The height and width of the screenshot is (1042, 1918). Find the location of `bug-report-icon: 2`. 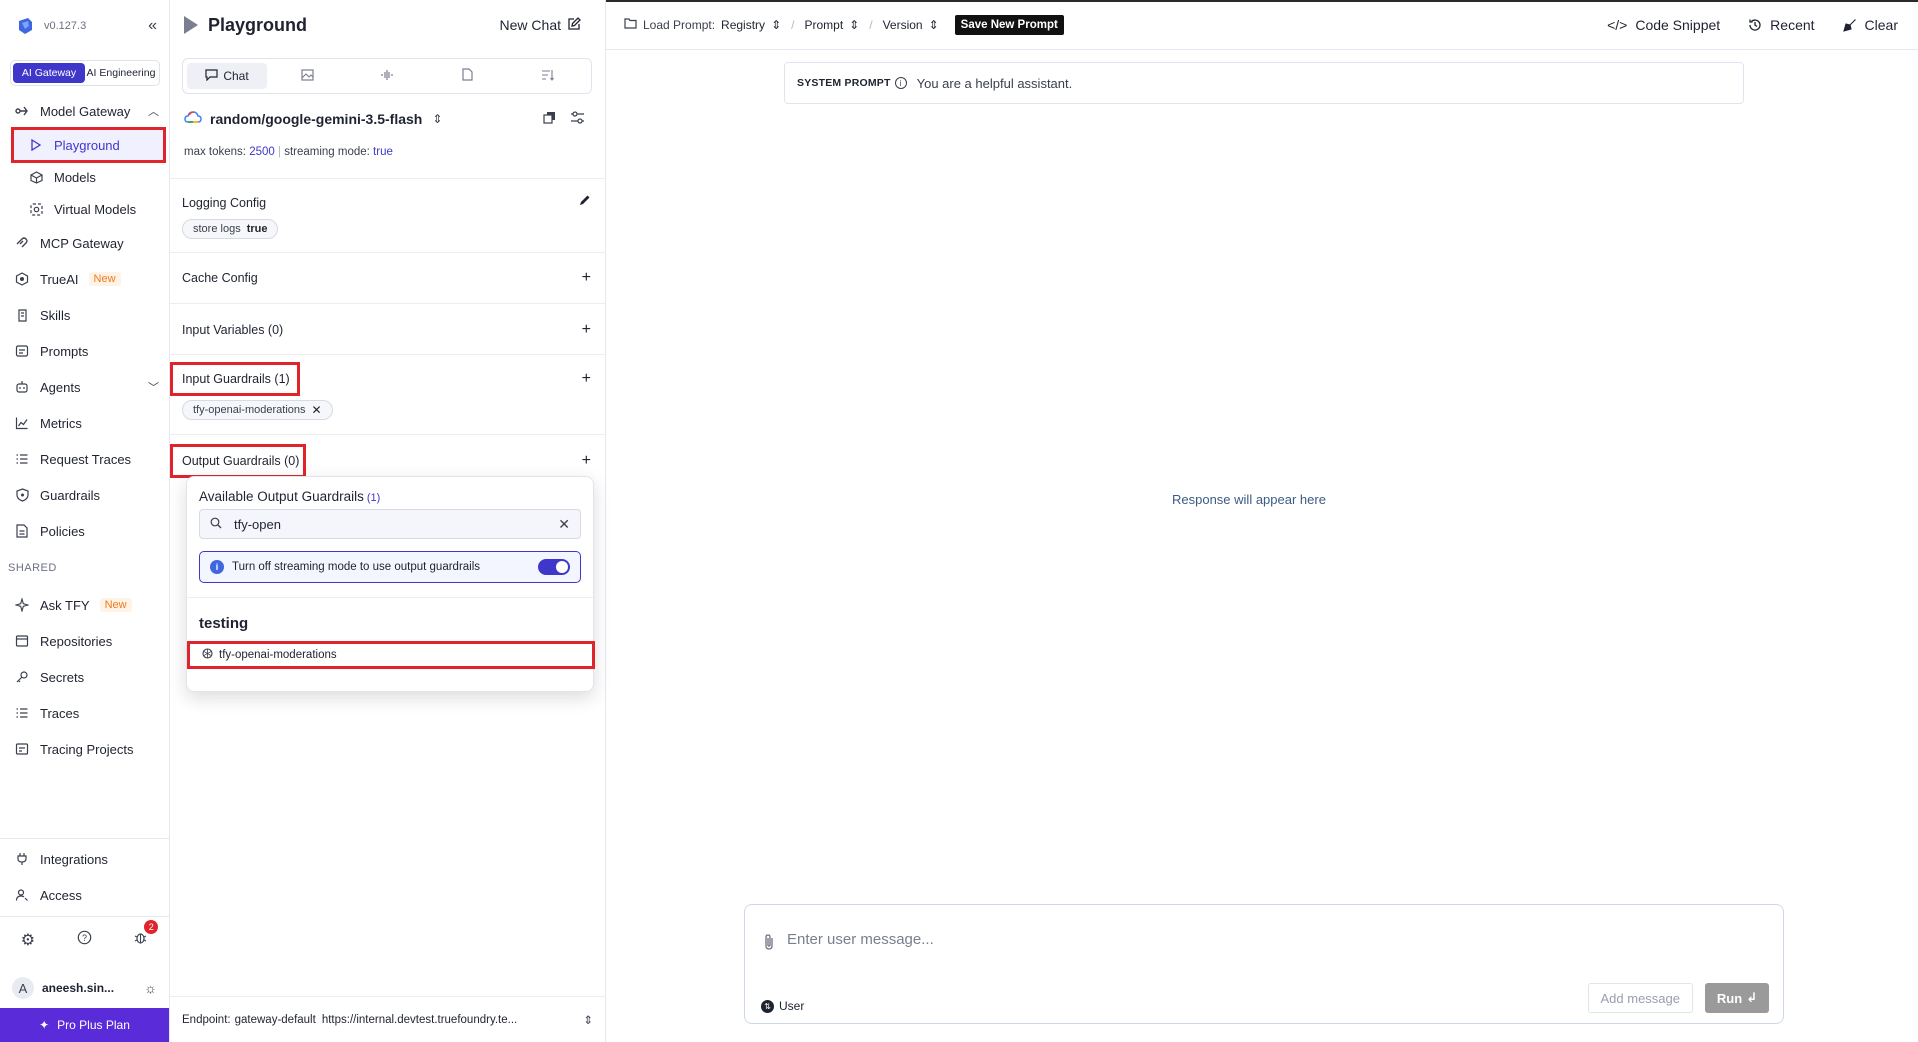

bug-report-icon: 2 is located at coordinates (146, 935).